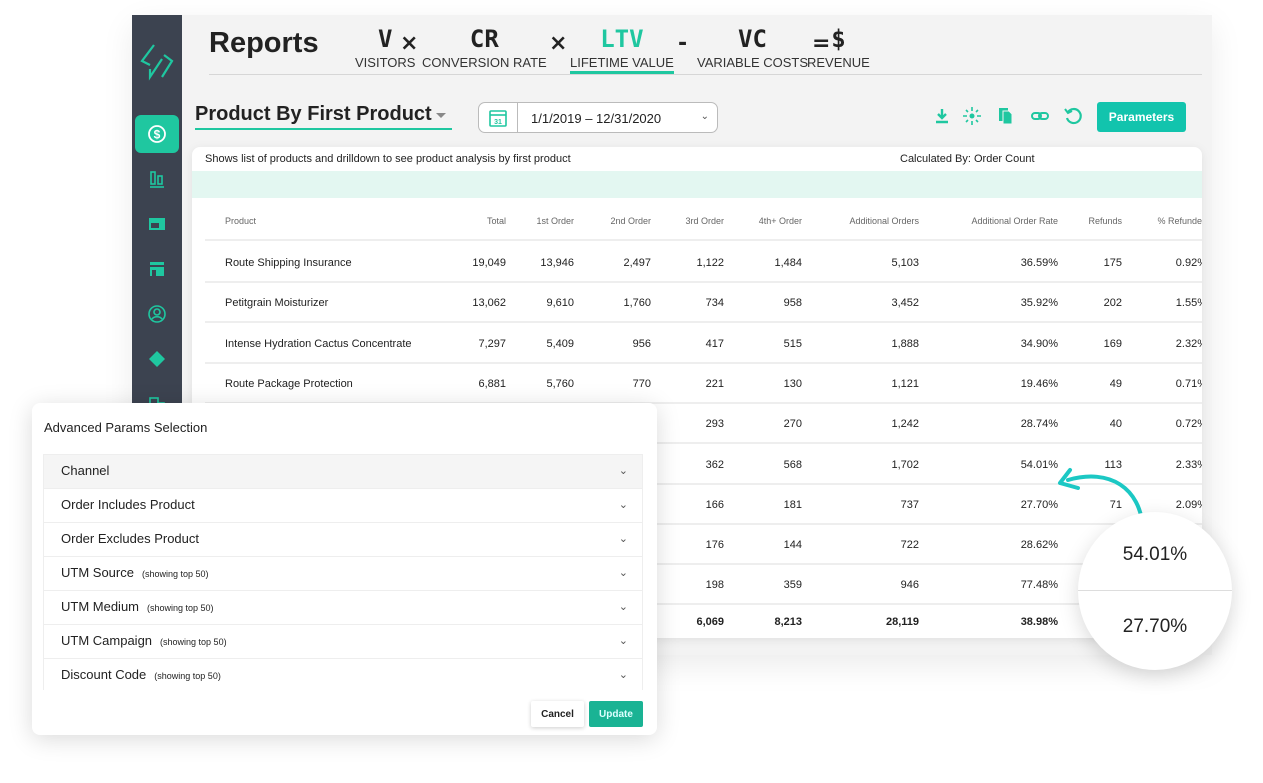 The height and width of the screenshot is (783, 1263). What do you see at coordinates (780, 221) in the screenshot?
I see `table-cell: 4th+ Order` at bounding box center [780, 221].